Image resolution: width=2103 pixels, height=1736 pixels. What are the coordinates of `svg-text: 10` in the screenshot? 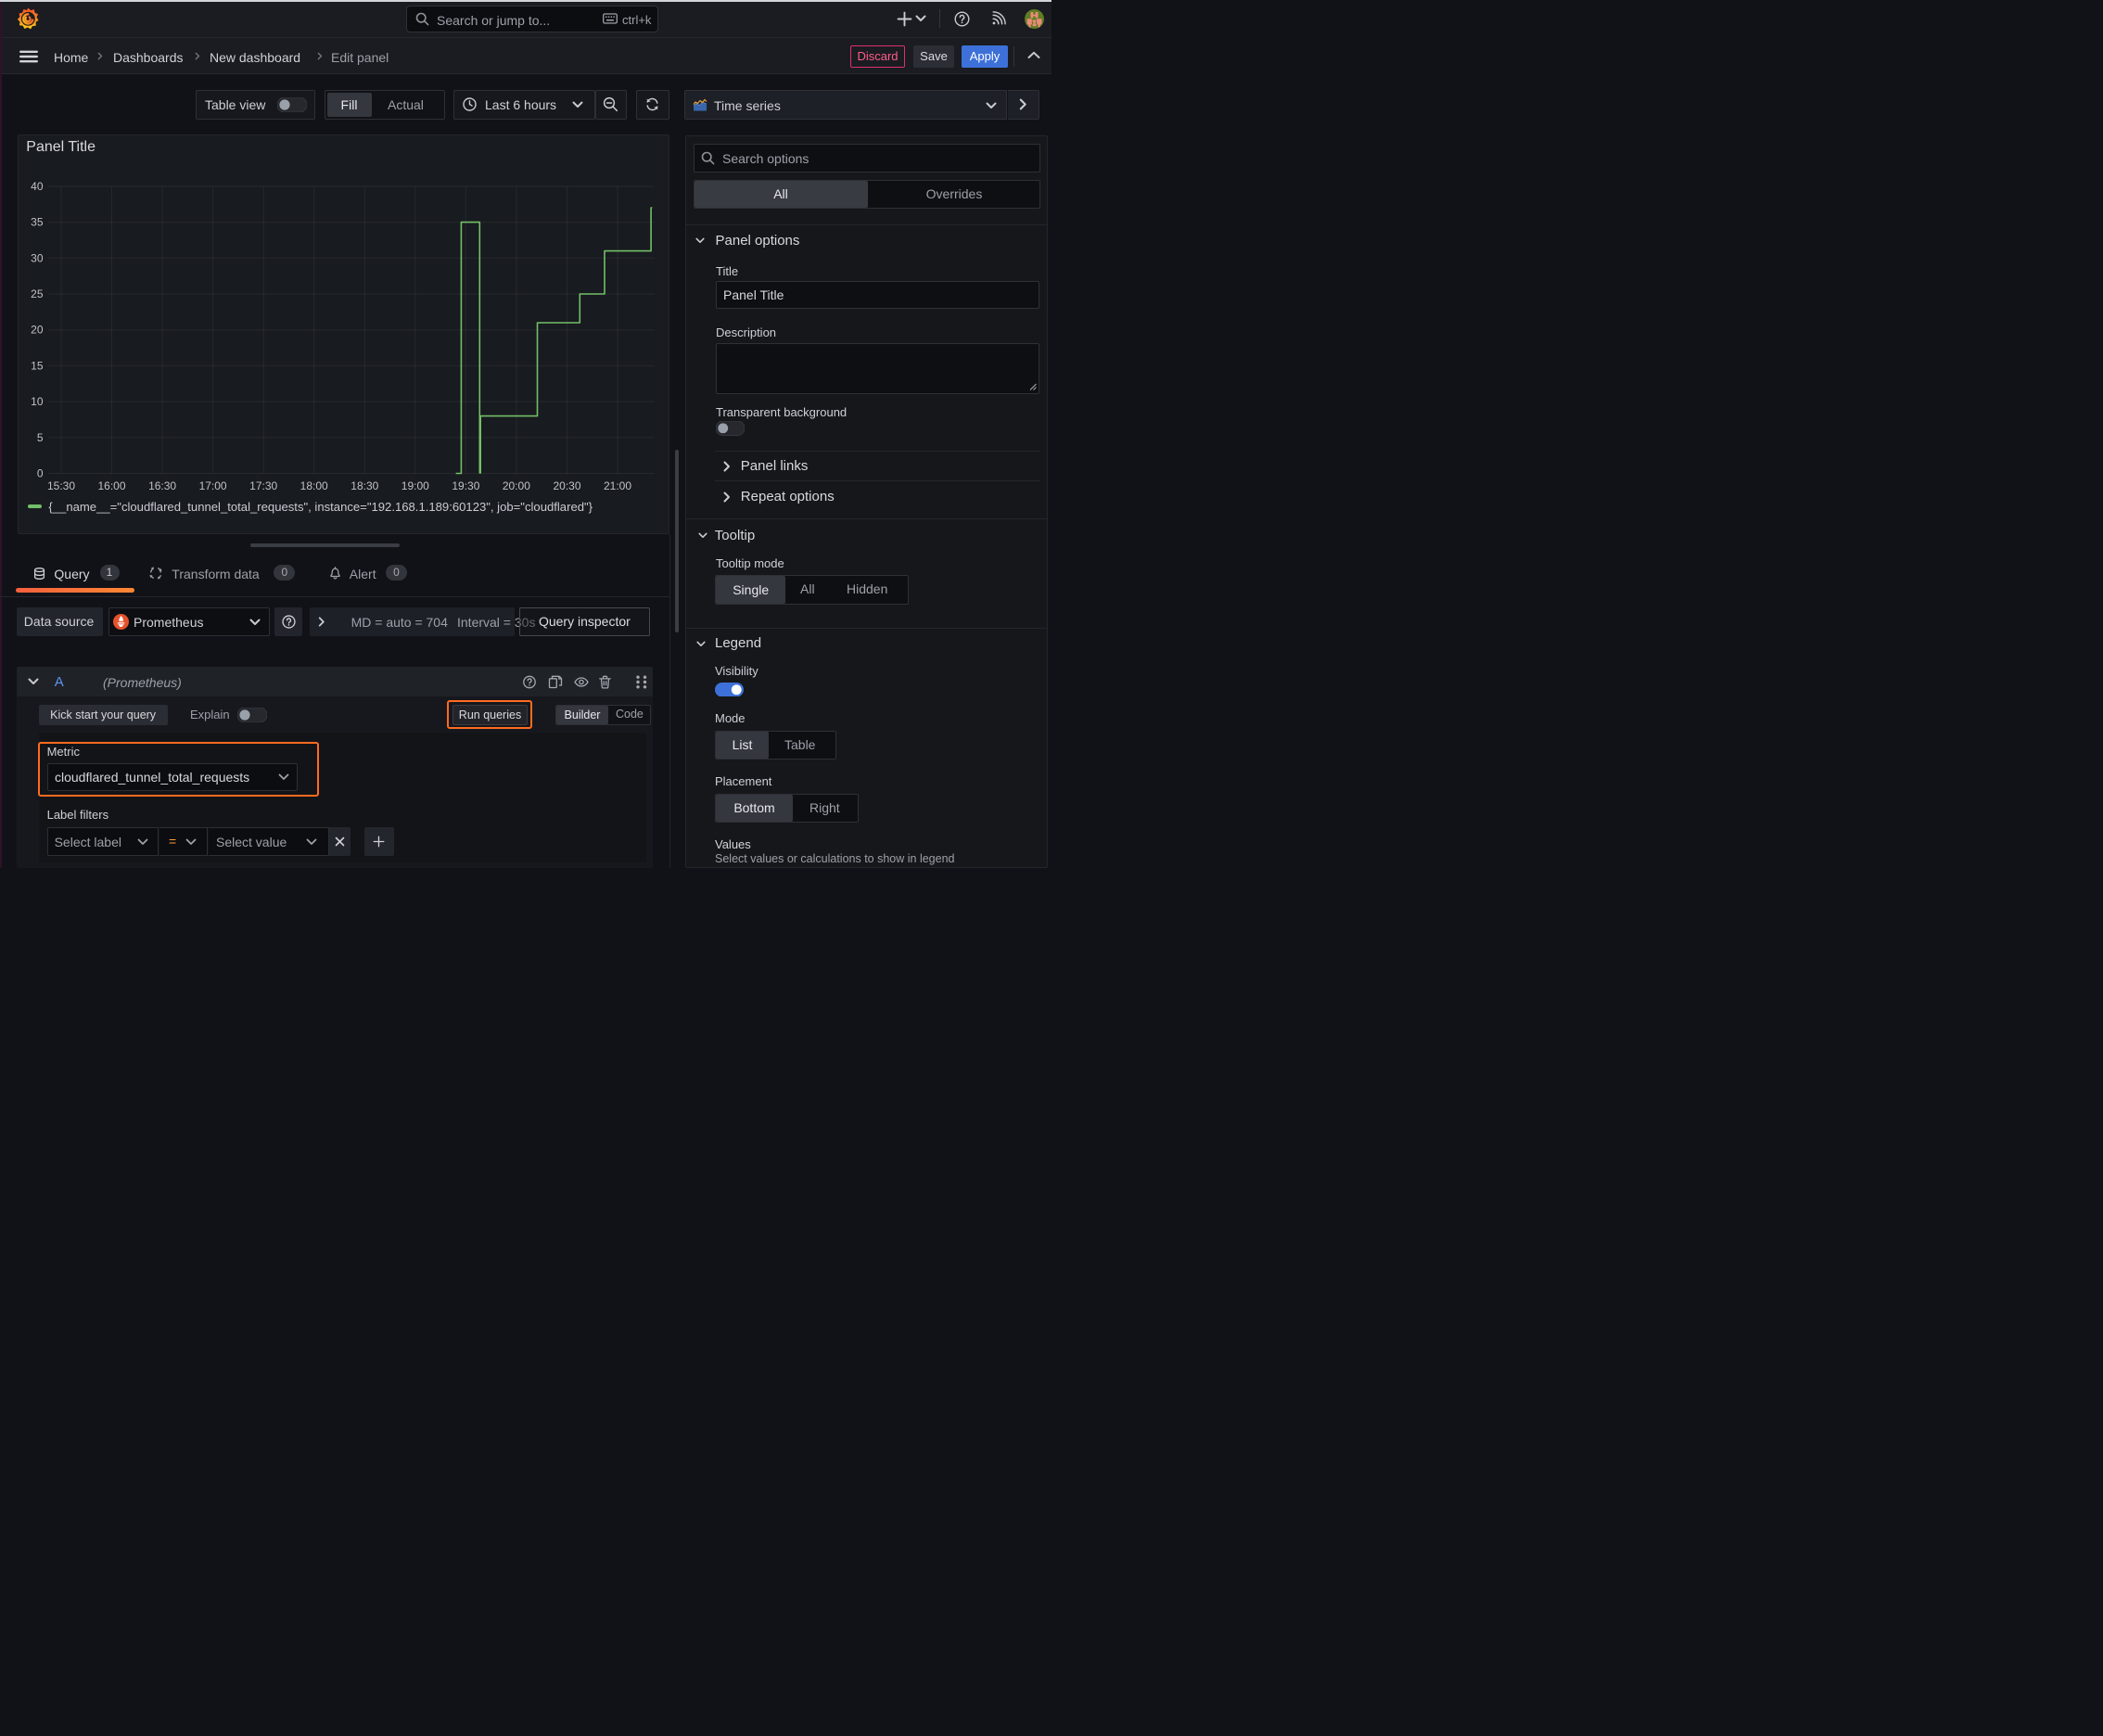 It's located at (37, 401).